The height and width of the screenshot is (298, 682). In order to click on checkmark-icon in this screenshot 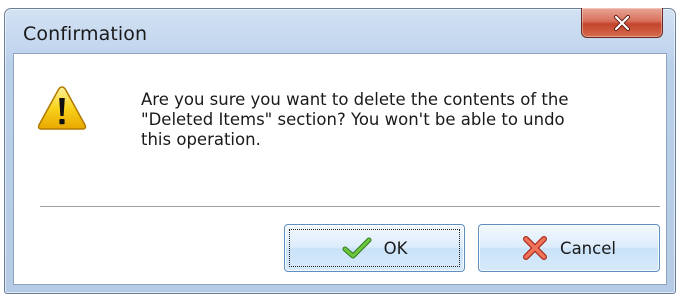, I will do `click(357, 248)`.